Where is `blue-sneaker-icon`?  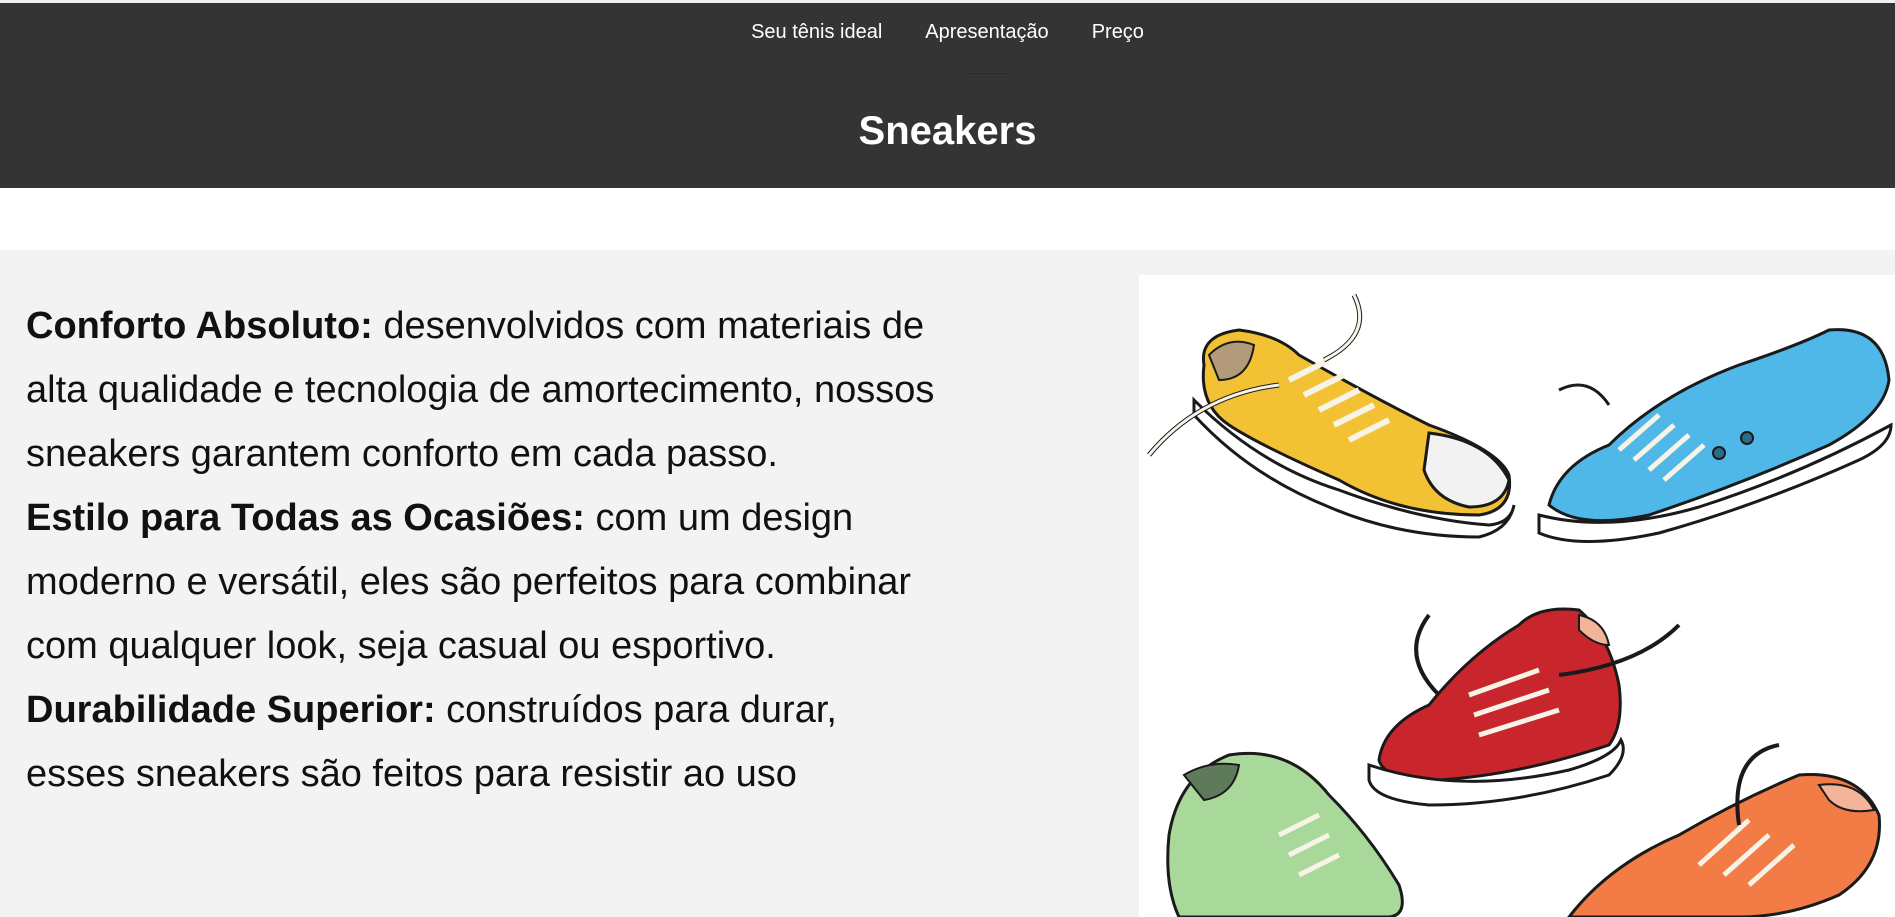
blue-sneaker-icon is located at coordinates (1715, 435).